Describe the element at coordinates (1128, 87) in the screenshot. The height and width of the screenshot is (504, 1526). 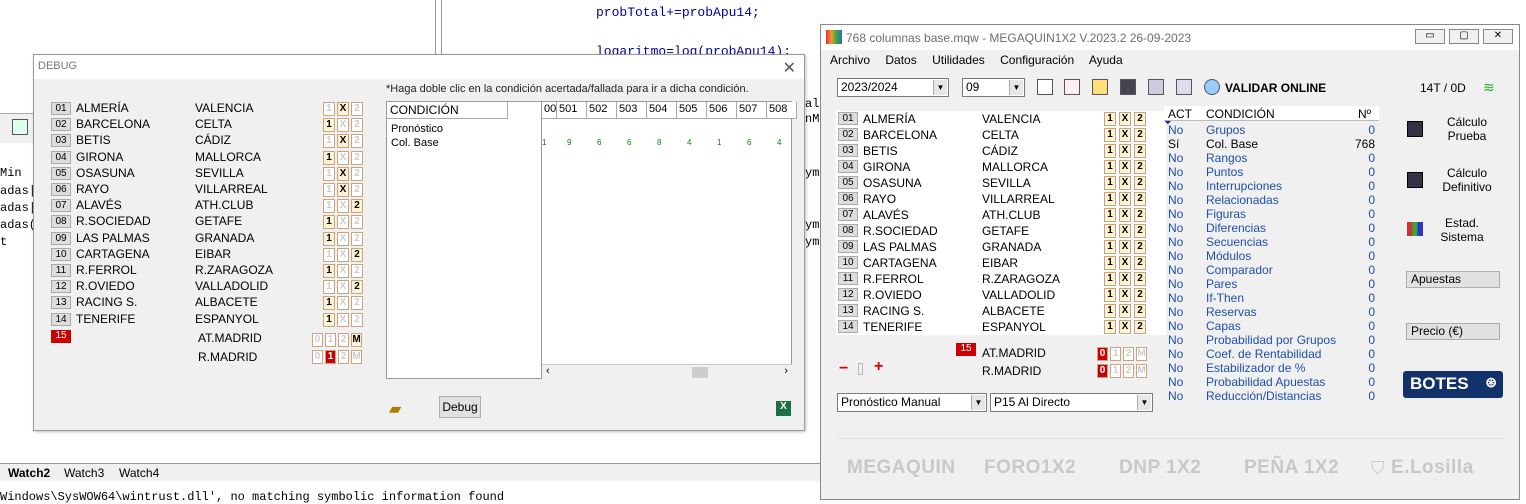
I see `save-icon` at that location.